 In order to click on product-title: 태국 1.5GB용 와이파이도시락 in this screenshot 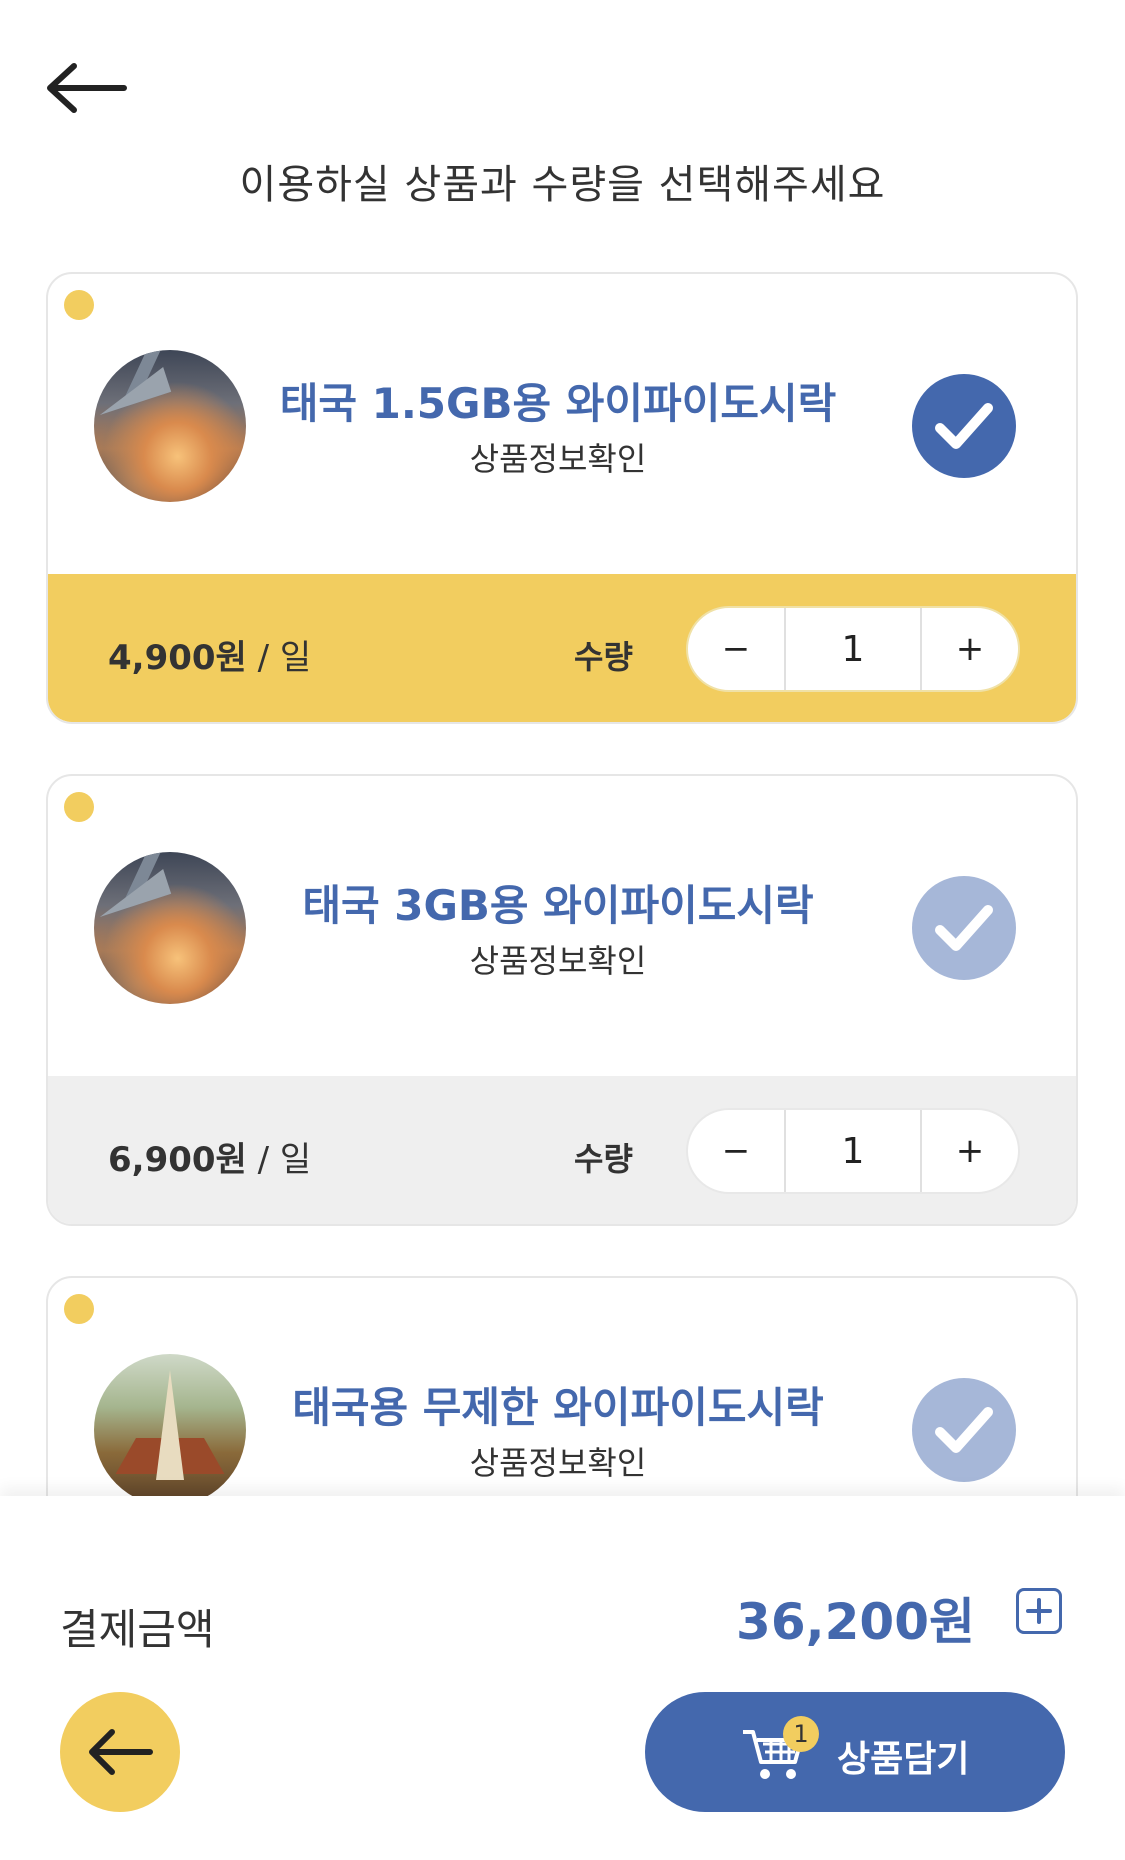, I will do `click(558, 400)`.